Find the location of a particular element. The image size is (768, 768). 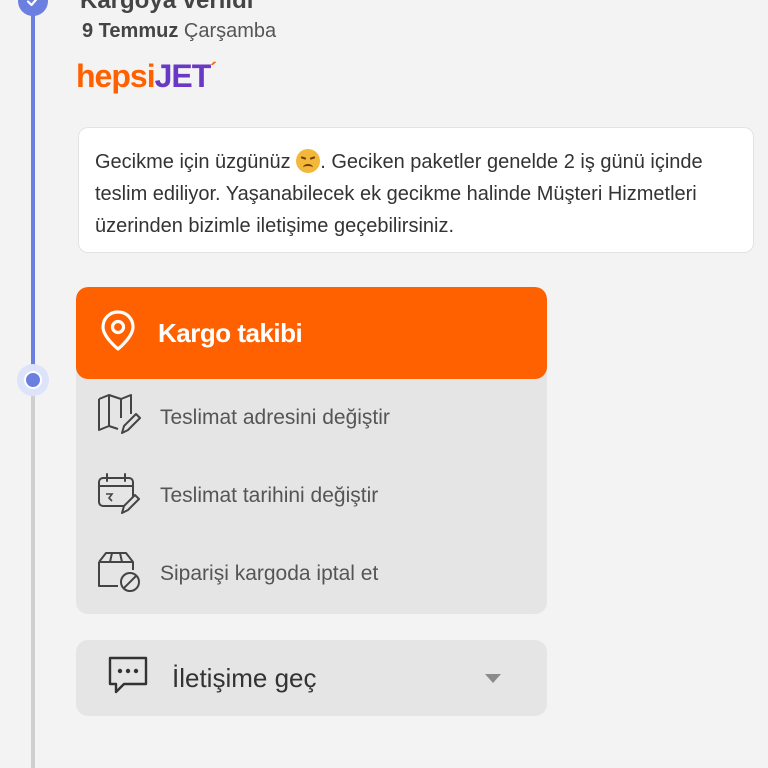

change-address-button: Teslimat adresini değiştir is located at coordinates (311, 418).